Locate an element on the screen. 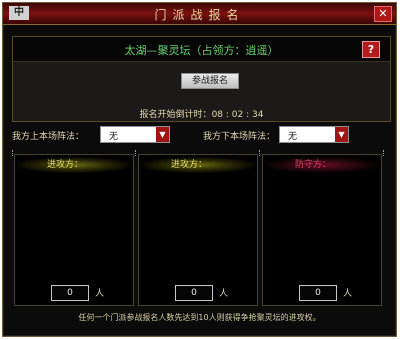 The image size is (400, 340). location-text: 太湖—聚灵坛（占领方：逍遥） is located at coordinates (201, 50).